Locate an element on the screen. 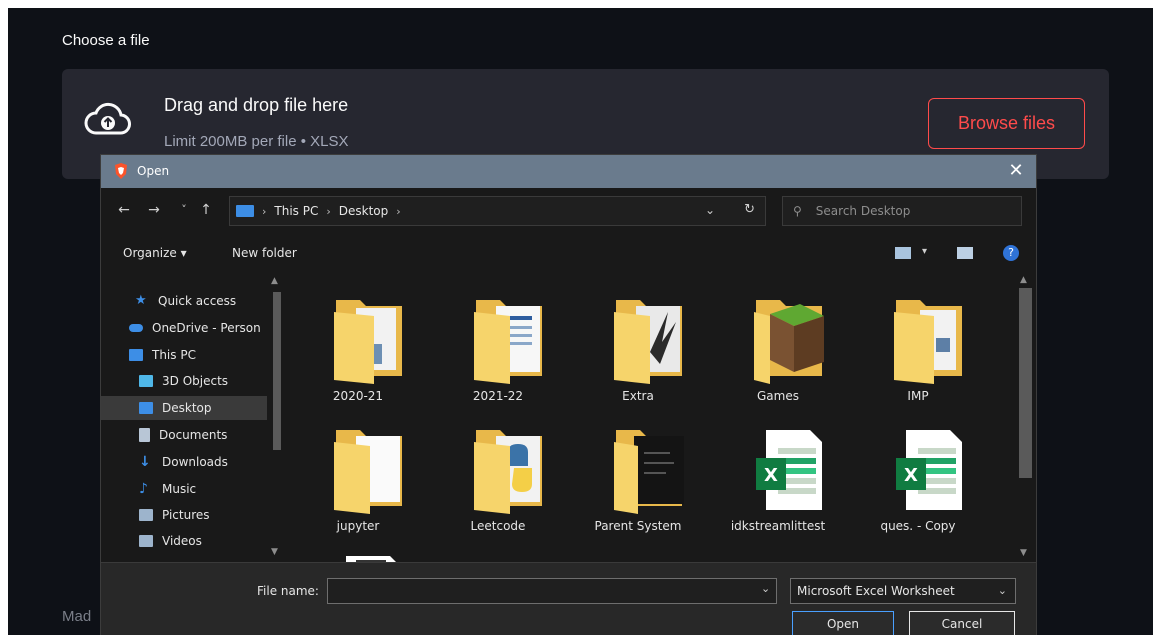 This screenshot has height=635, width=1161. sidebar-item-label: Downloads is located at coordinates (195, 462).